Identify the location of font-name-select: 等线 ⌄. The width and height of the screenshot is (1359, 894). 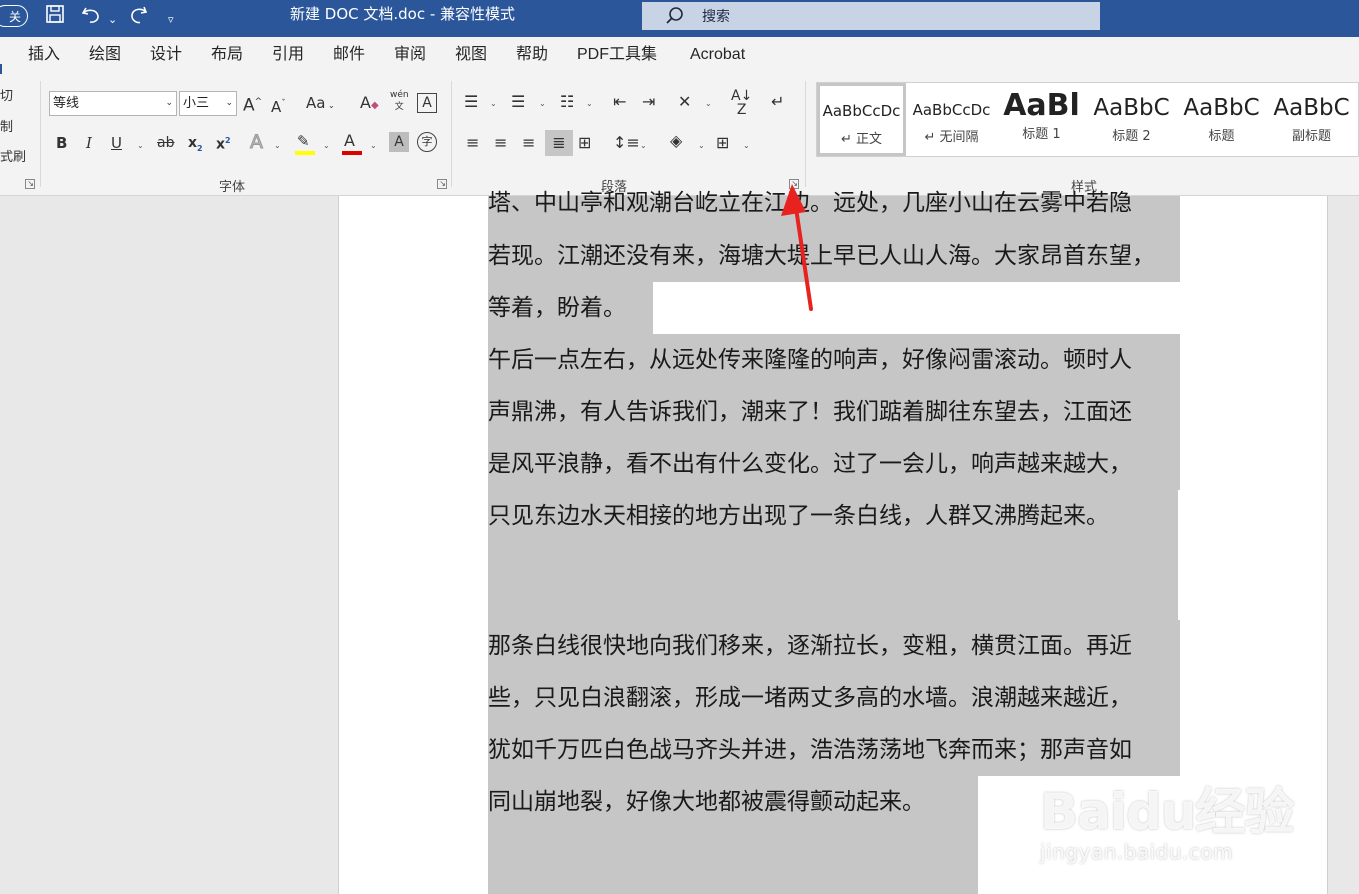
(113, 103).